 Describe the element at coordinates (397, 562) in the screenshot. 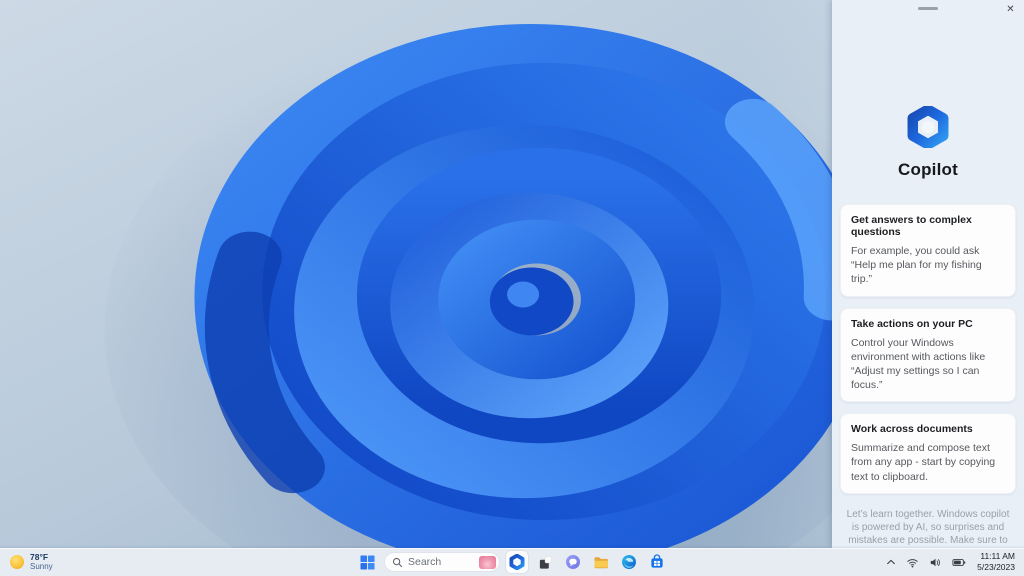

I see `search-icon` at that location.